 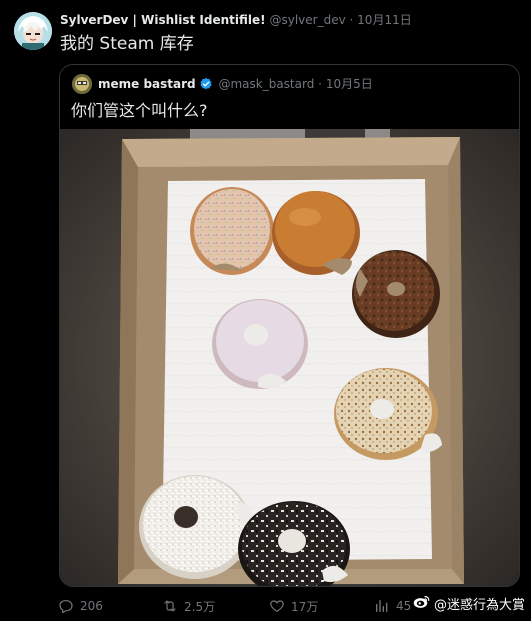 What do you see at coordinates (170, 606) in the screenshot?
I see `repost-icon` at bounding box center [170, 606].